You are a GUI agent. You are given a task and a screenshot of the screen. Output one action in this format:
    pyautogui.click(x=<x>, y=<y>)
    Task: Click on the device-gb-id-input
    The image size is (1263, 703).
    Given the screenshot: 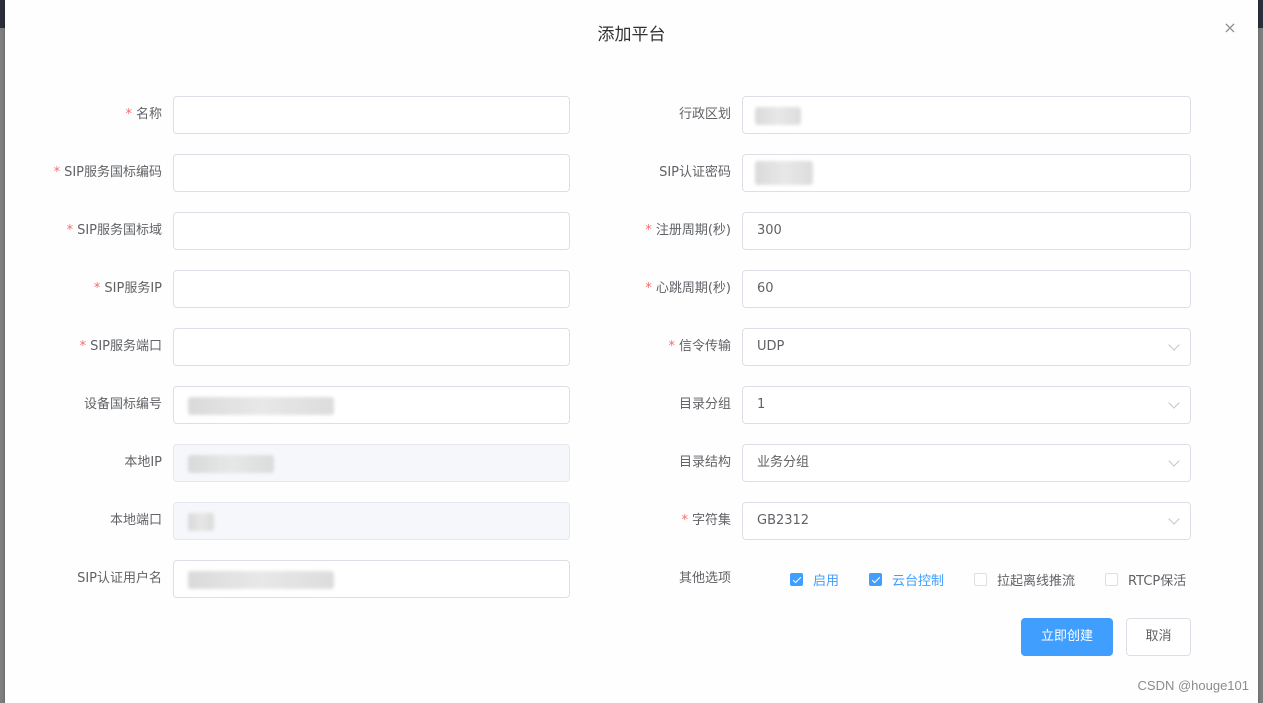 What is the action you would take?
    pyautogui.click(x=371, y=405)
    